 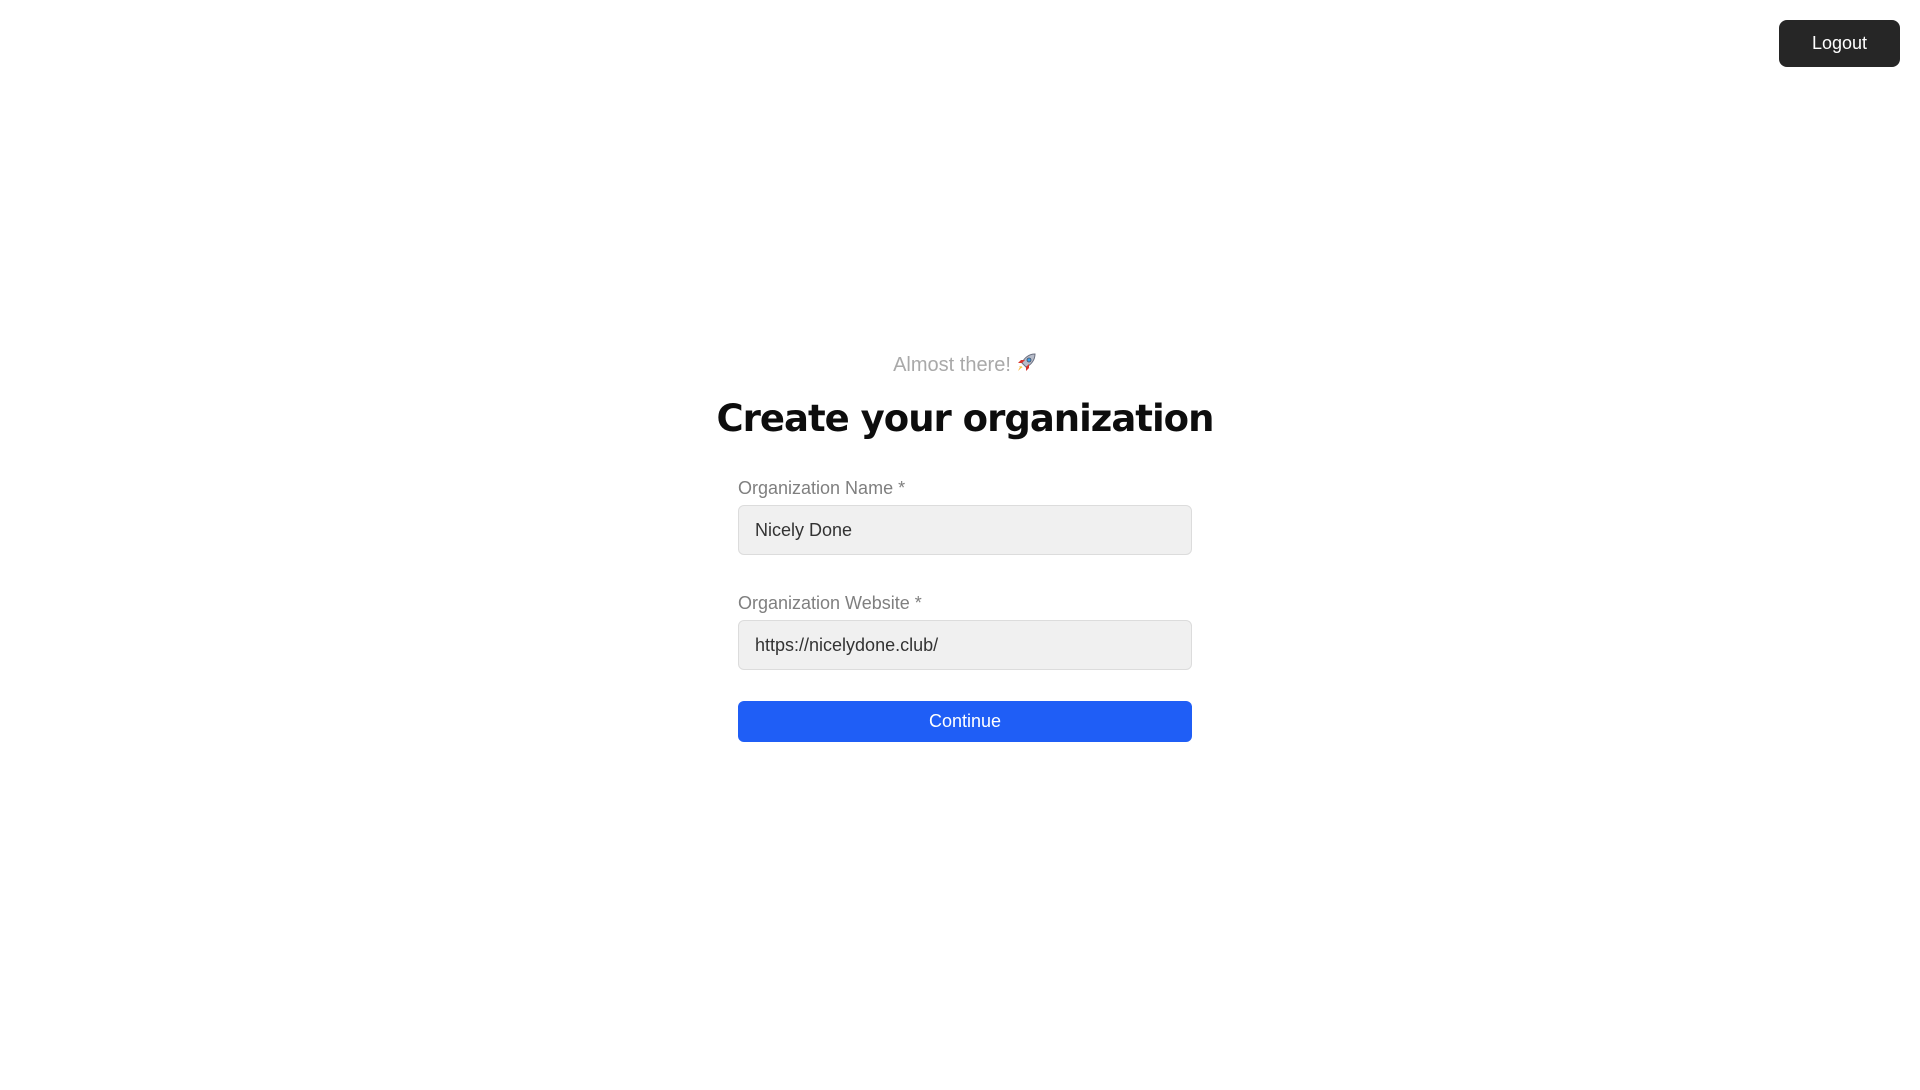 I want to click on organization-website-input, so click(x=965, y=645).